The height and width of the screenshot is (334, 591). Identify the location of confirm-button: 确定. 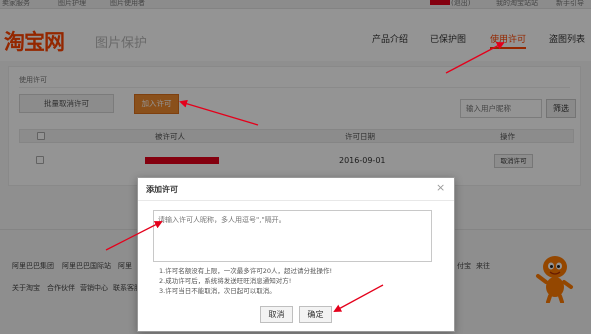
(315, 314).